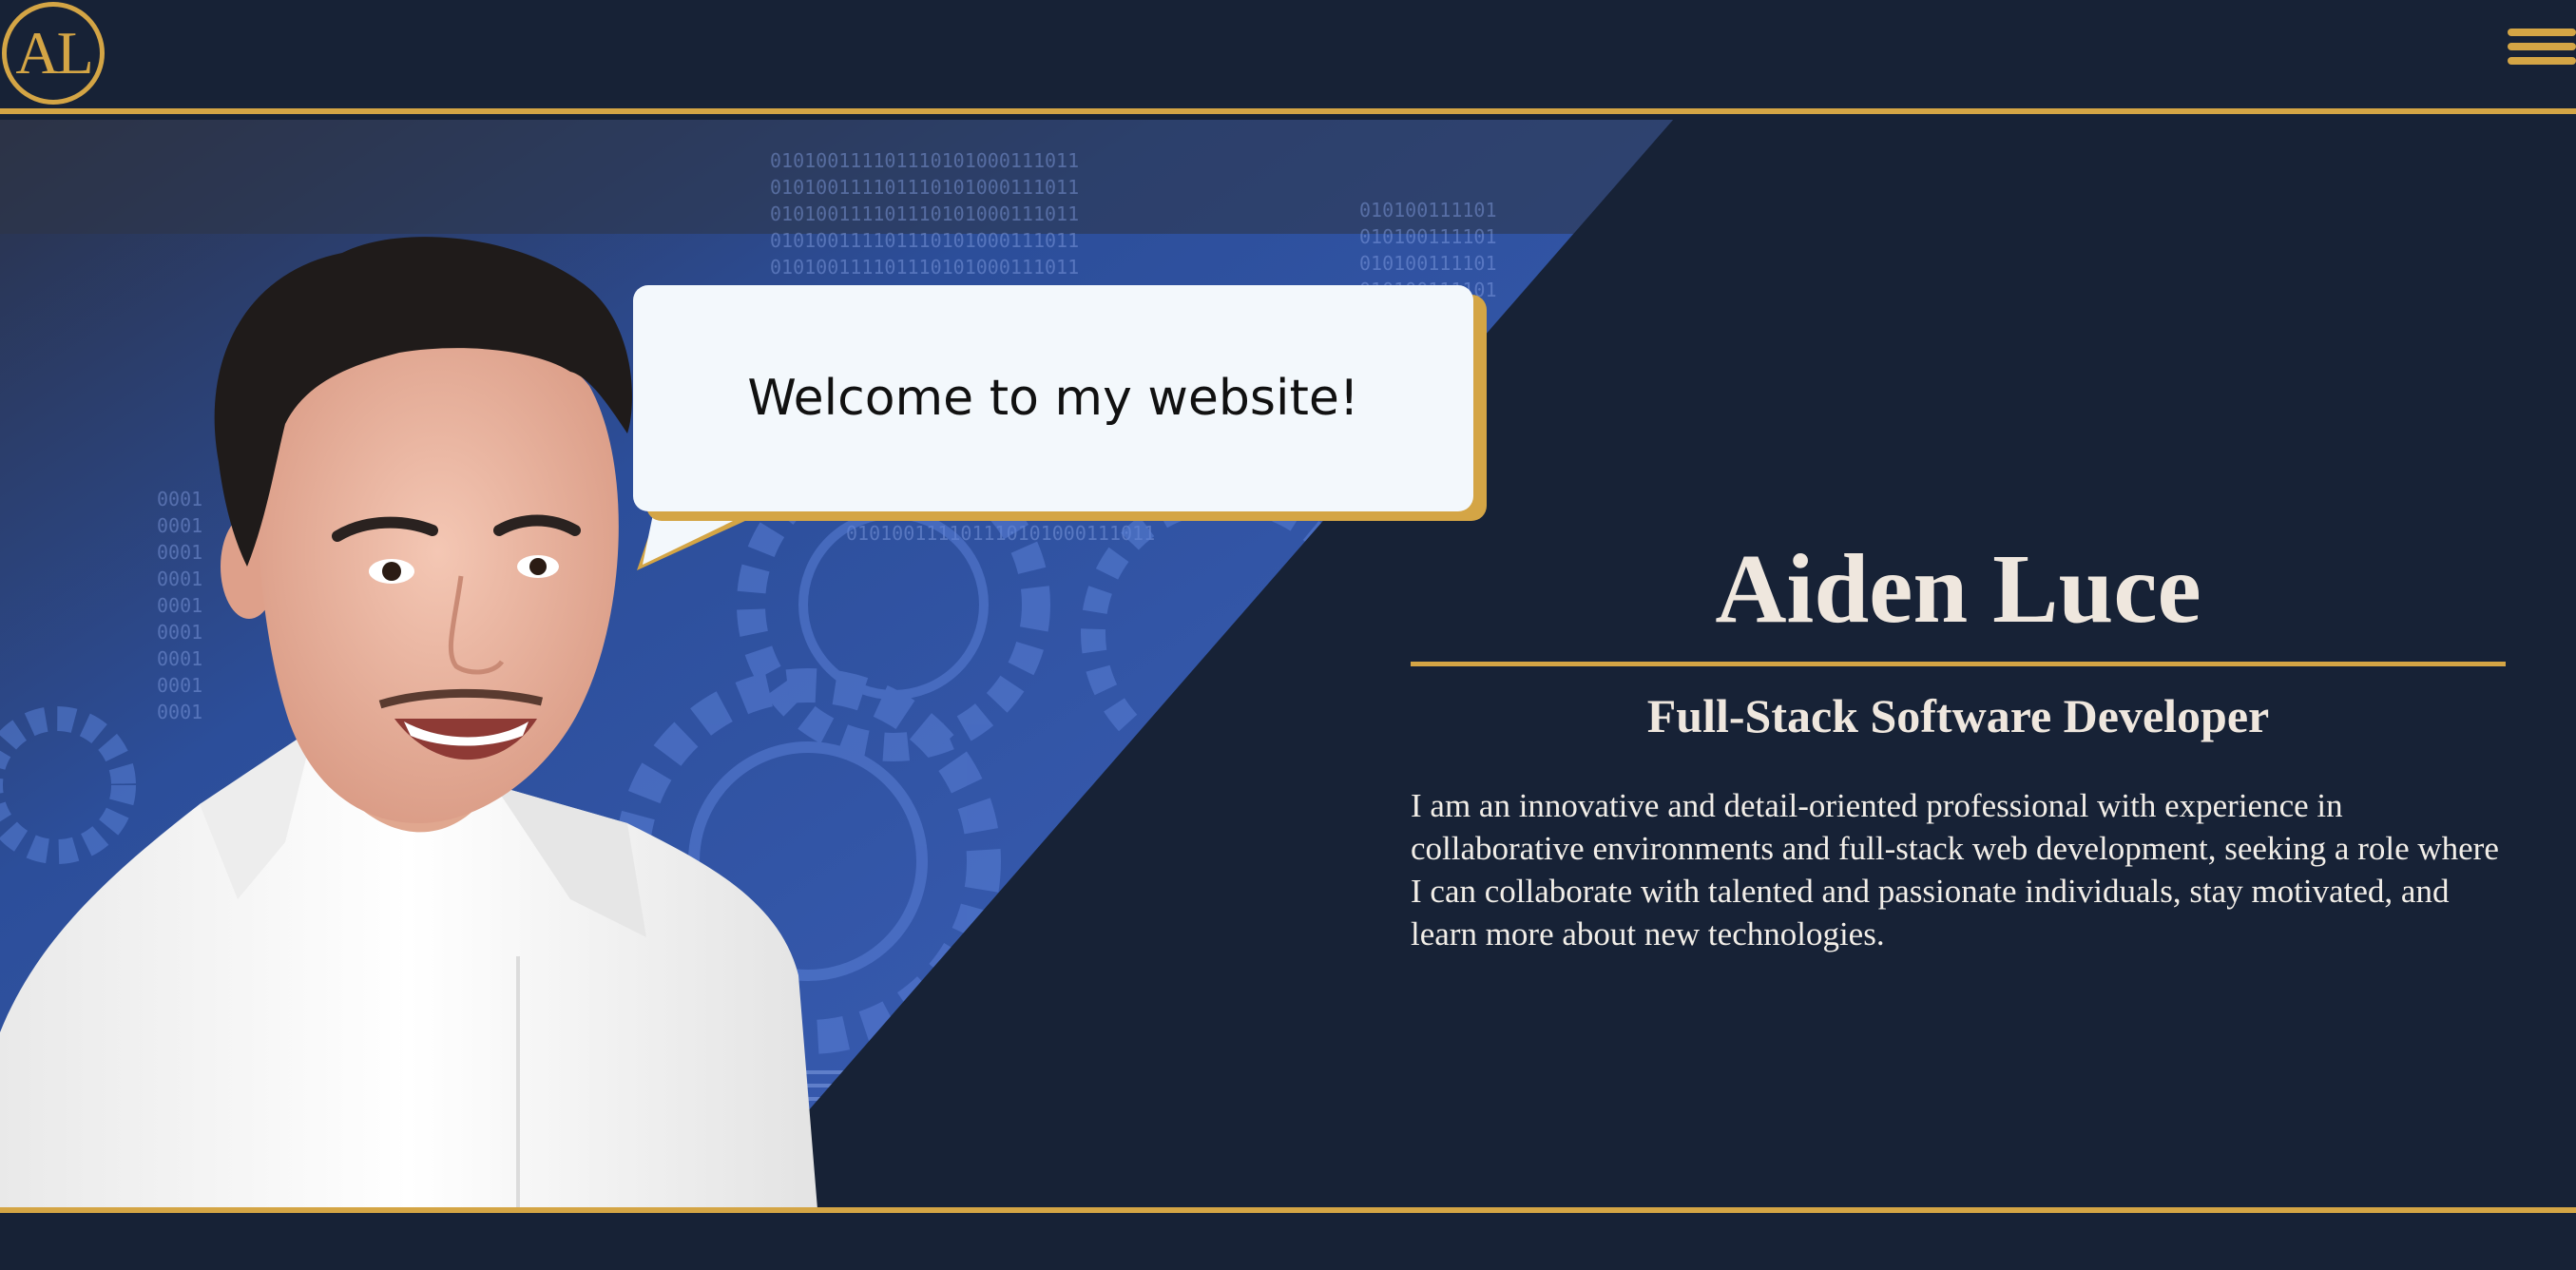 Image resolution: width=2576 pixels, height=1270 pixels. Describe the element at coordinates (1958, 715) in the screenshot. I see `profile-title: Full-Stack Software Developer` at that location.